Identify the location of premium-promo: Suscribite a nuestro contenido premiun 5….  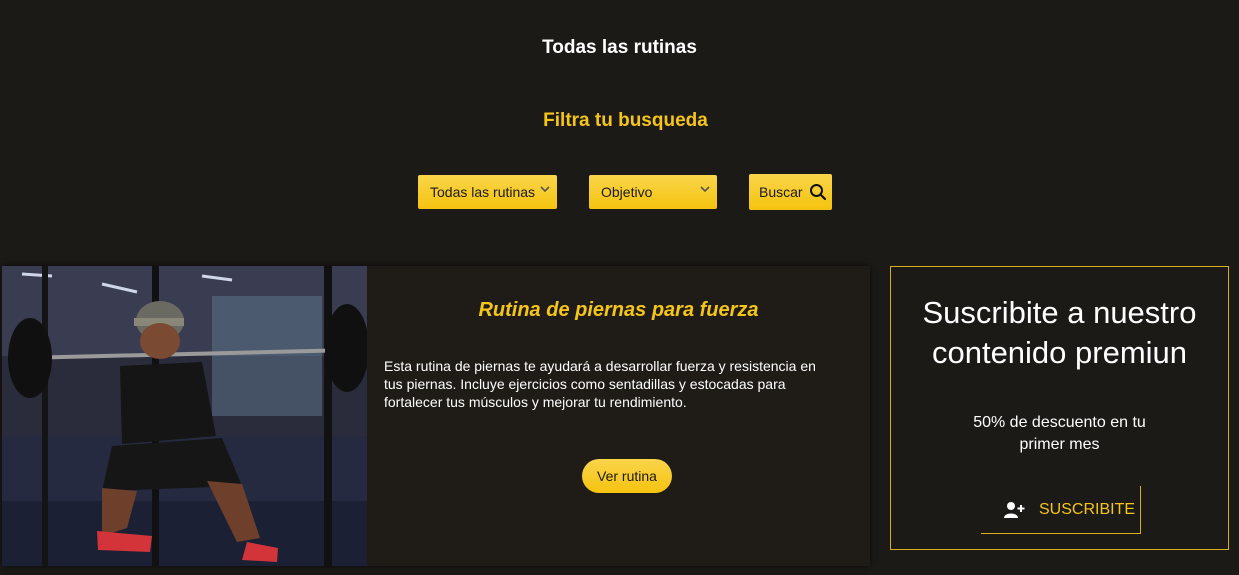
(1059, 408).